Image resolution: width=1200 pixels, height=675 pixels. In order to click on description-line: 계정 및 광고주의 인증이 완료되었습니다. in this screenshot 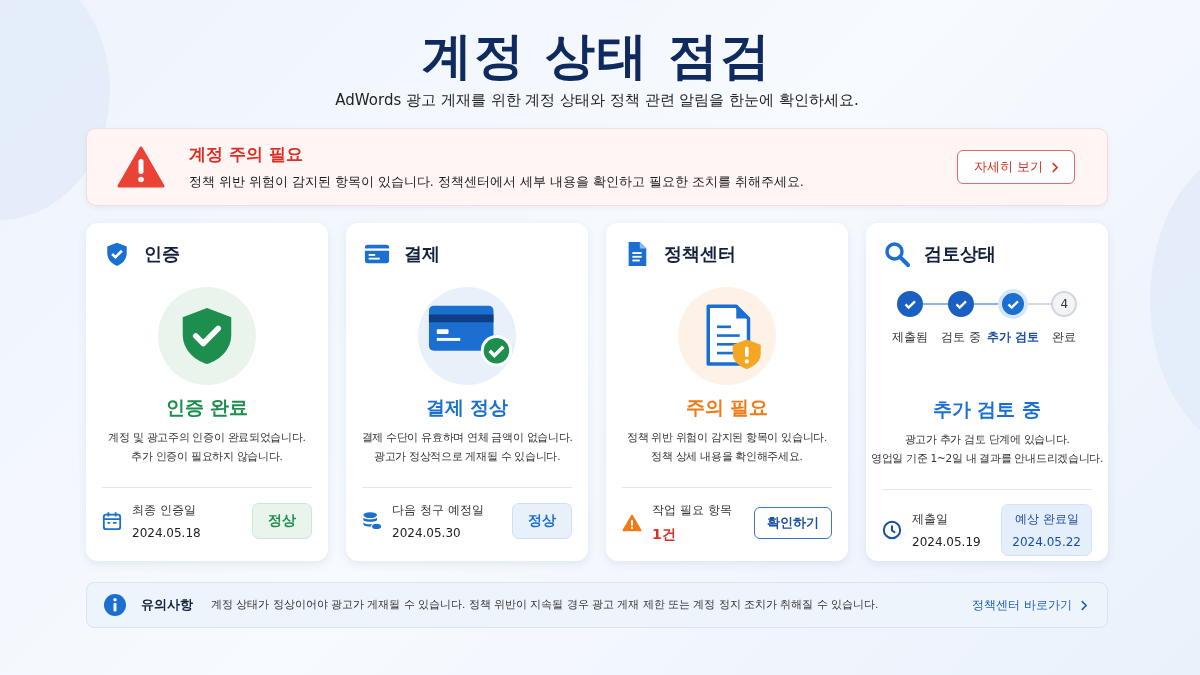, I will do `click(207, 438)`.